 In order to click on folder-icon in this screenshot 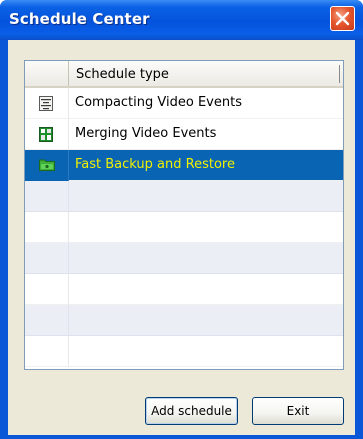, I will do `click(47, 165)`.